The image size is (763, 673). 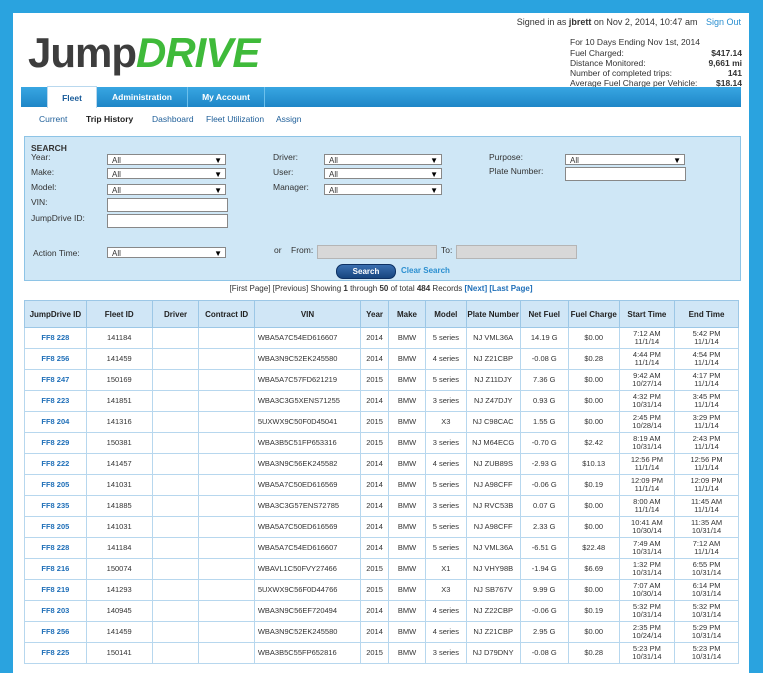 I want to click on end-time-cell: 2:43 PM 11/1/14, so click(x=706, y=443).